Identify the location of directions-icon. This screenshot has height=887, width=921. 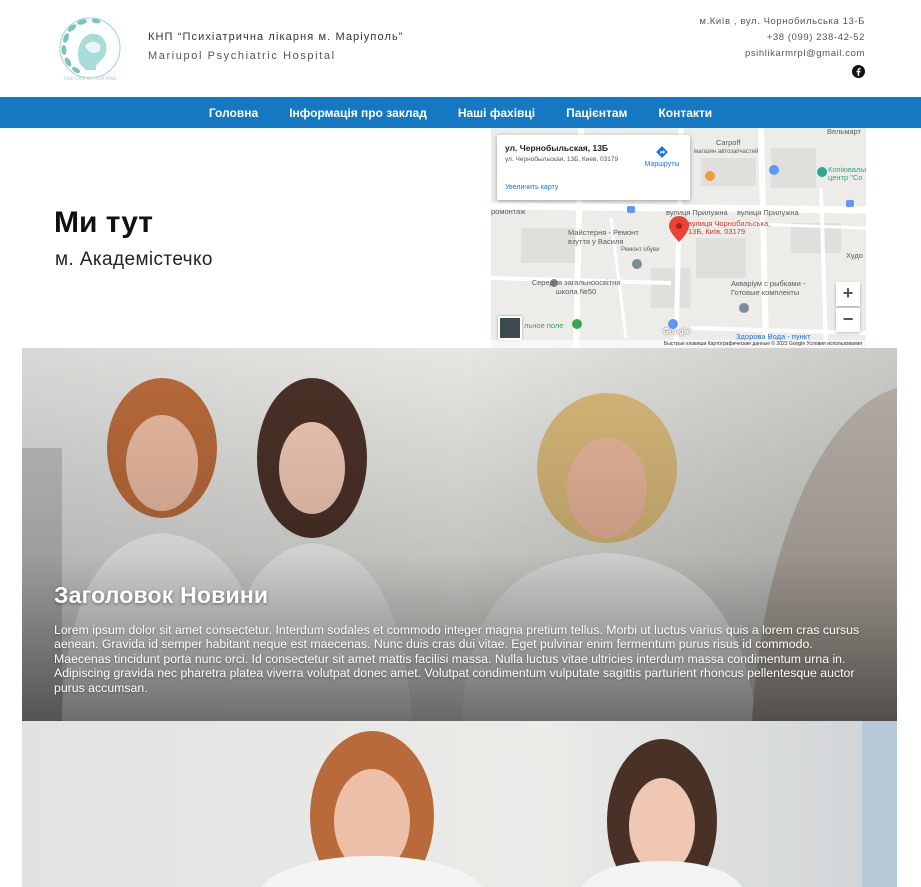
(662, 152).